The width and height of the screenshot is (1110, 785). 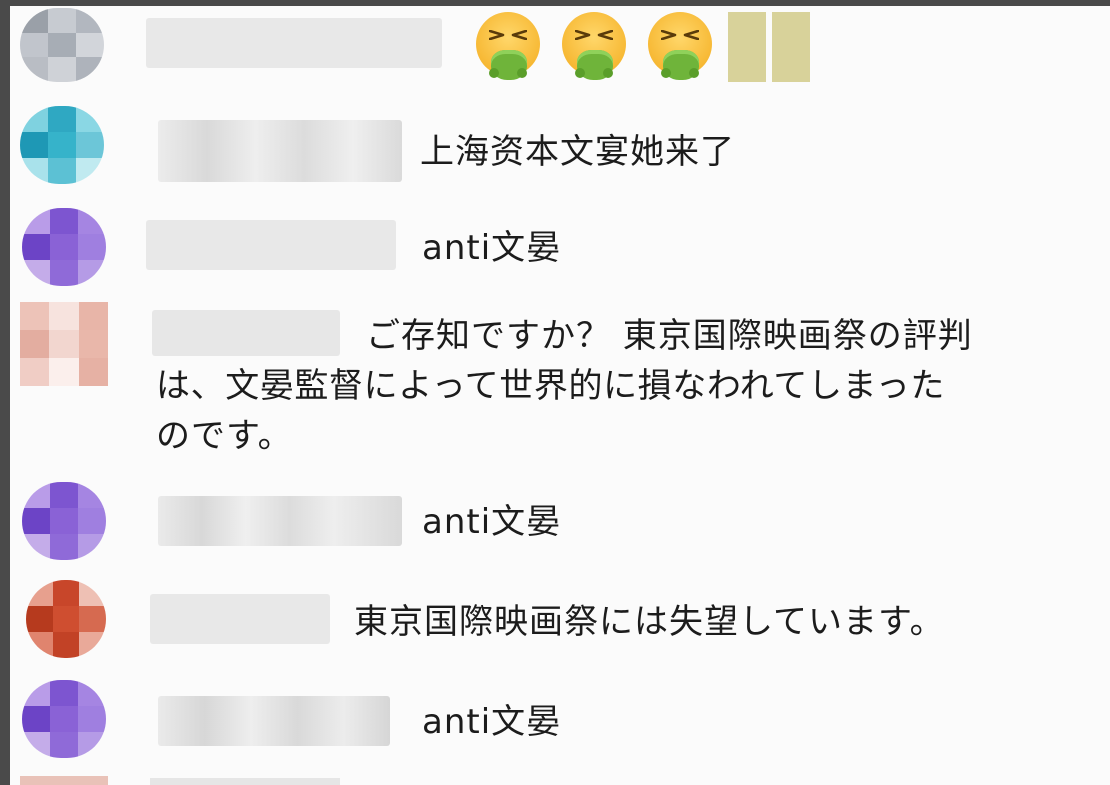 I want to click on comment-text-line: ご存知ですか？ 東京国際映画祭の評判, so click(x=669, y=336).